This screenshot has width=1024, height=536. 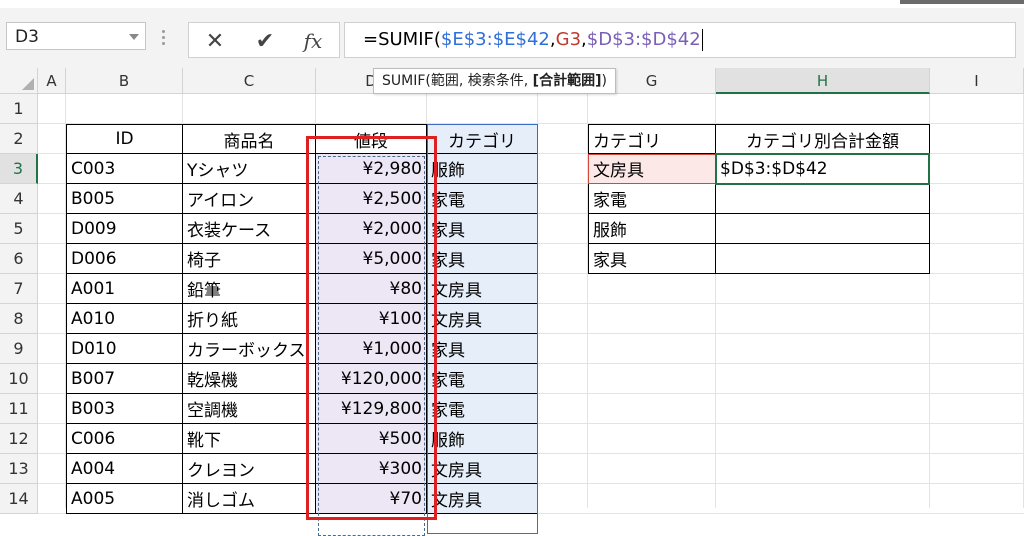 I want to click on table-cell: クレヨン, so click(x=249, y=469).